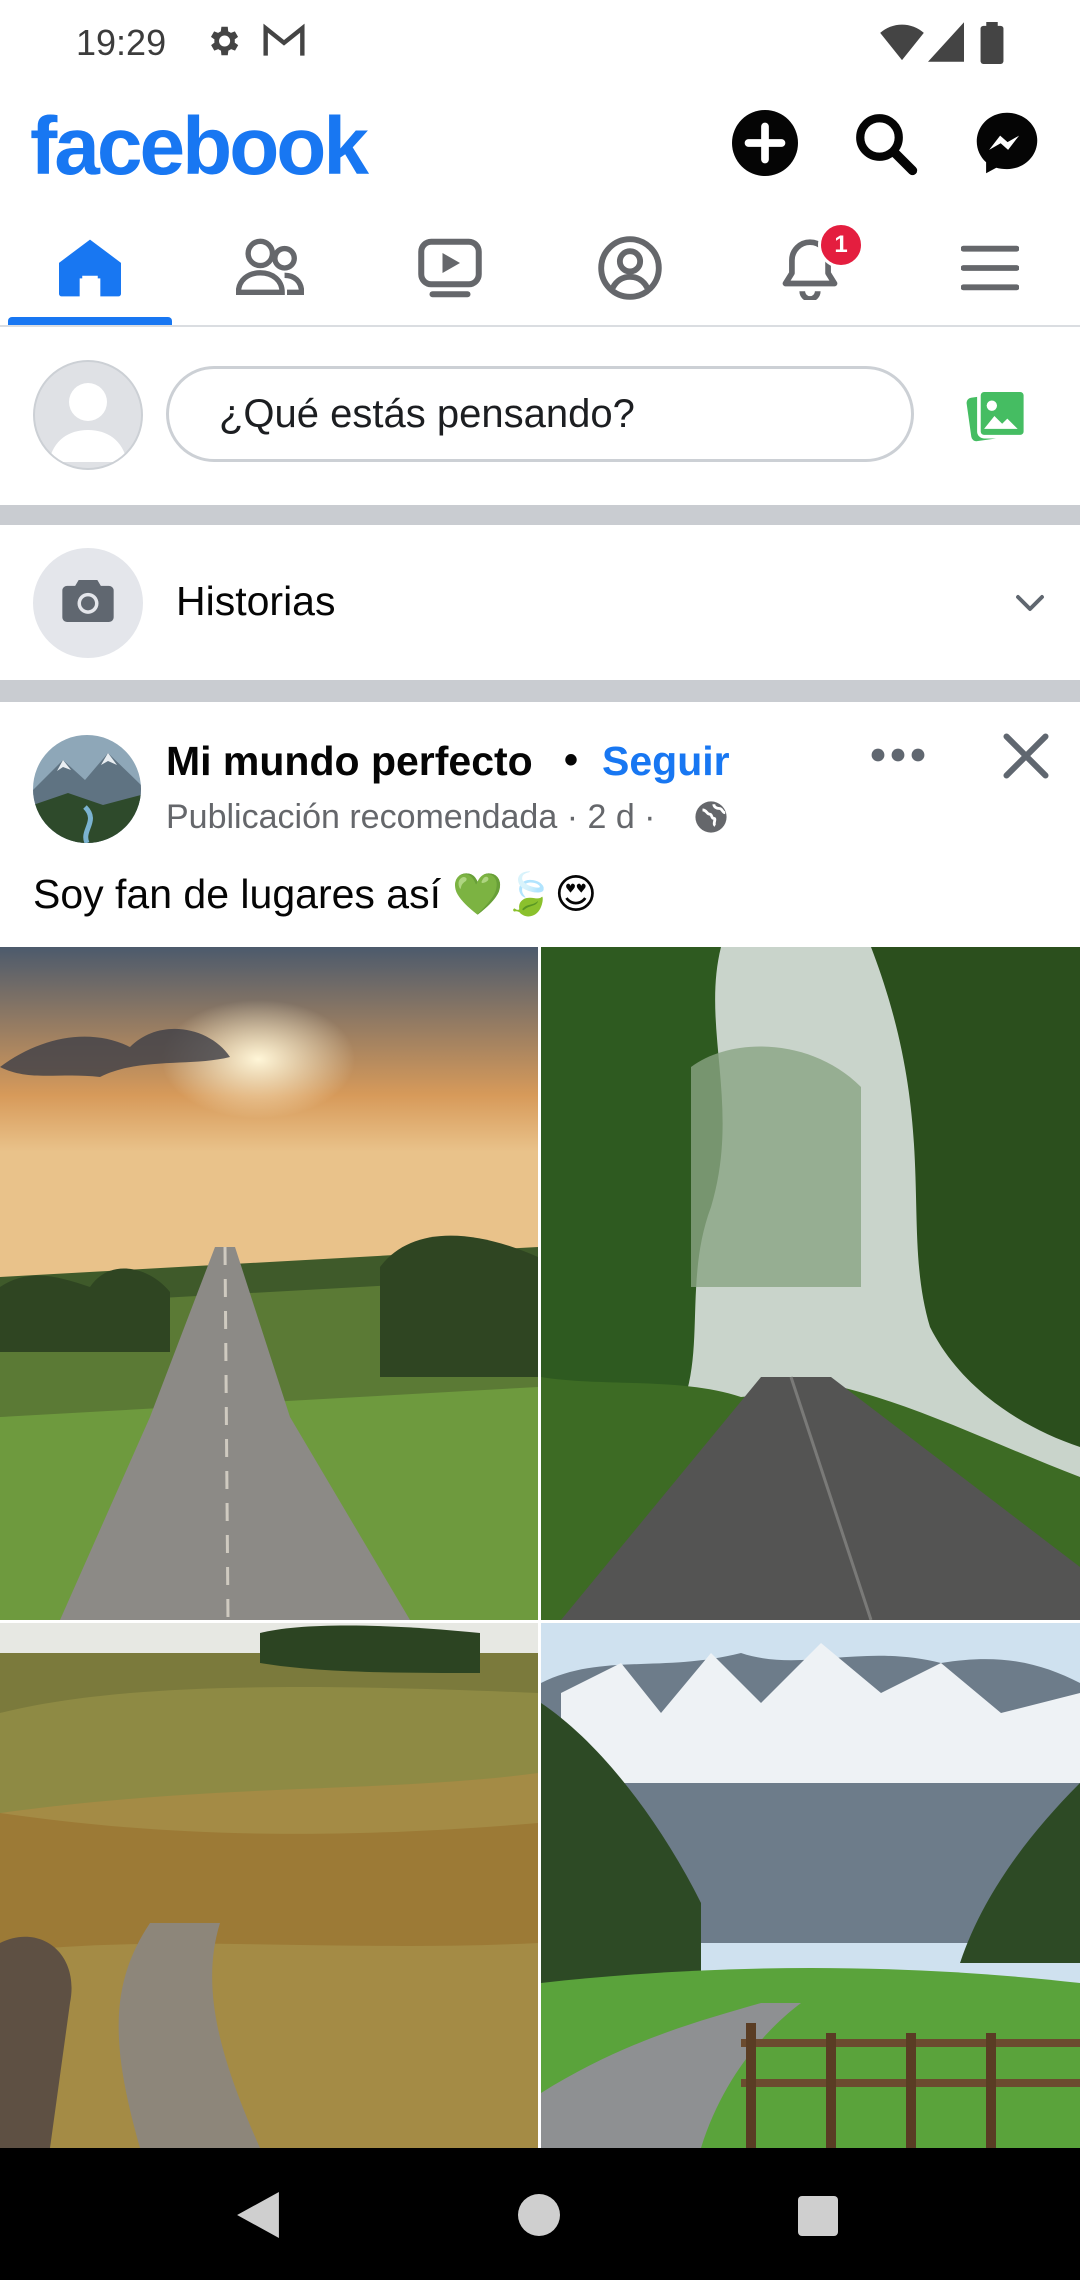 The width and height of the screenshot is (1080, 2280). I want to click on camera-icon, so click(88, 603).